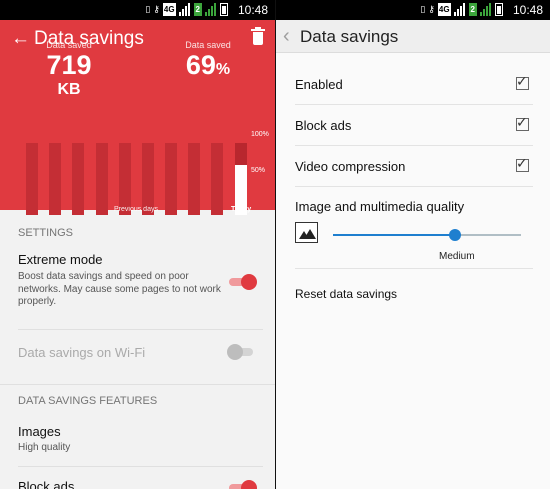 The width and height of the screenshot is (550, 489). I want to click on wifi-savings-title: Data savings on Wi-Fi, so click(82, 352).